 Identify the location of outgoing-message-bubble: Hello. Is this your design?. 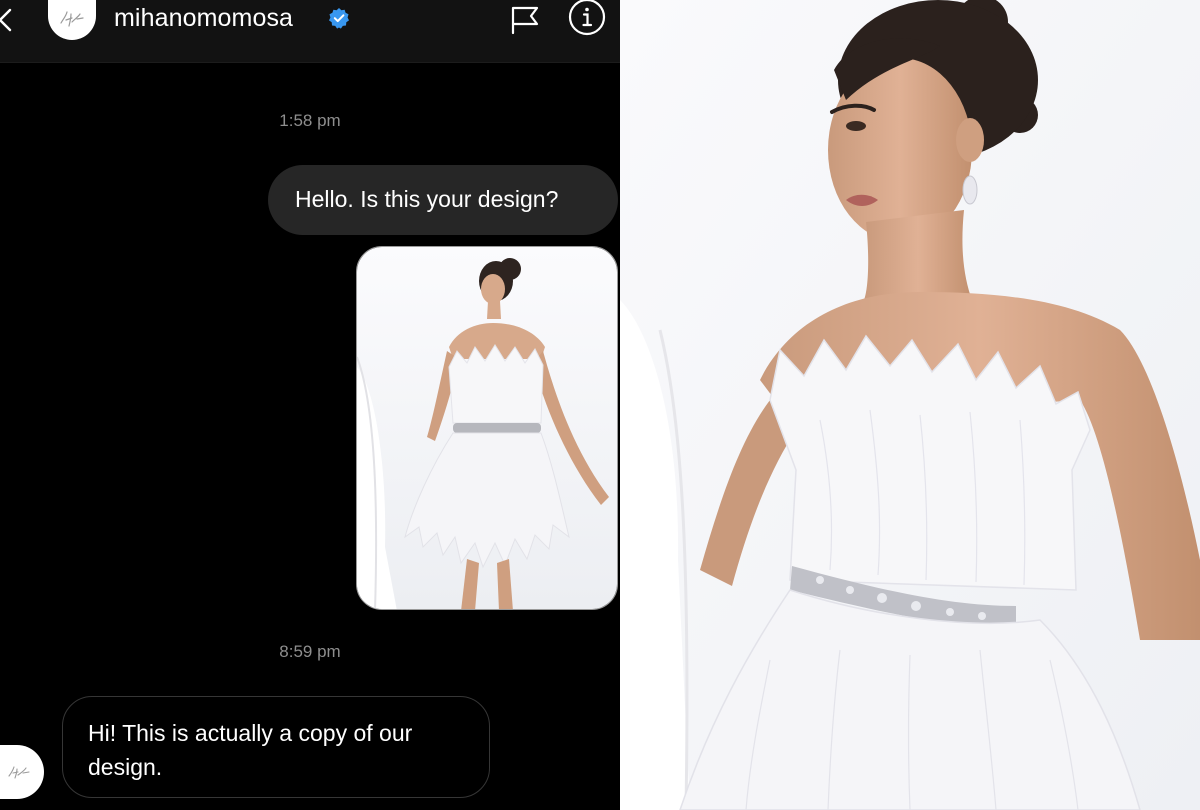
(443, 200).